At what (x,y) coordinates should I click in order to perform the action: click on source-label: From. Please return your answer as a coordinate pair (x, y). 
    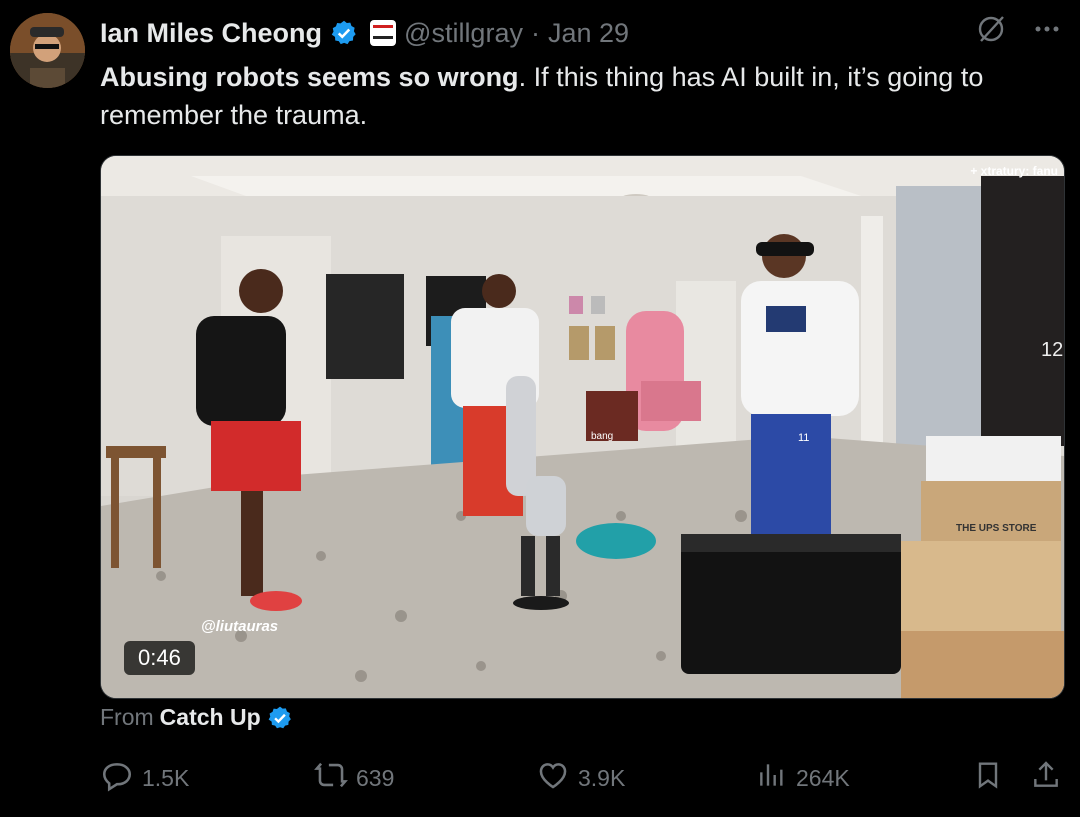
    Looking at the image, I should click on (127, 717).